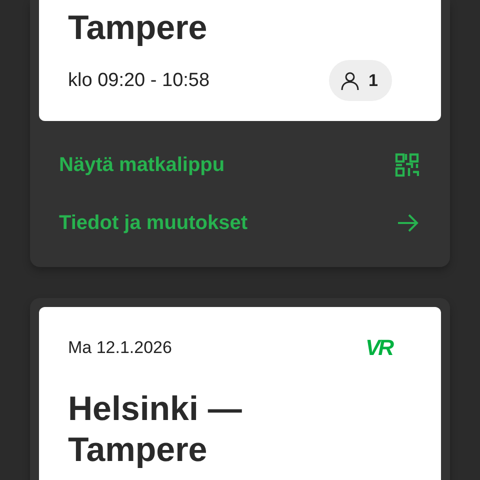  I want to click on trip-title: Helsinki — Tampere, so click(155, 430).